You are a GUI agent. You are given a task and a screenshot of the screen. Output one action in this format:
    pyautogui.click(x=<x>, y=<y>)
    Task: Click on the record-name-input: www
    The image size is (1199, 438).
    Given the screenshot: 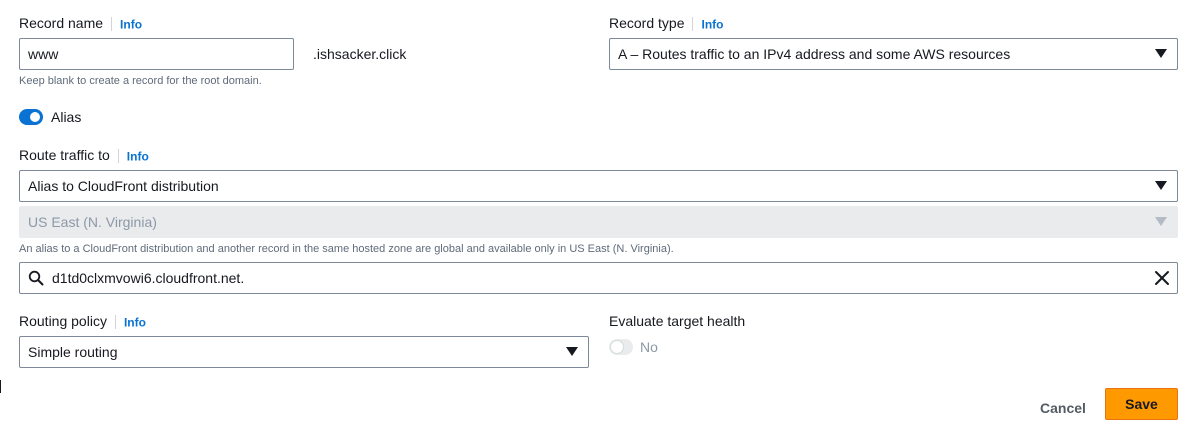 What is the action you would take?
    pyautogui.click(x=156, y=54)
    